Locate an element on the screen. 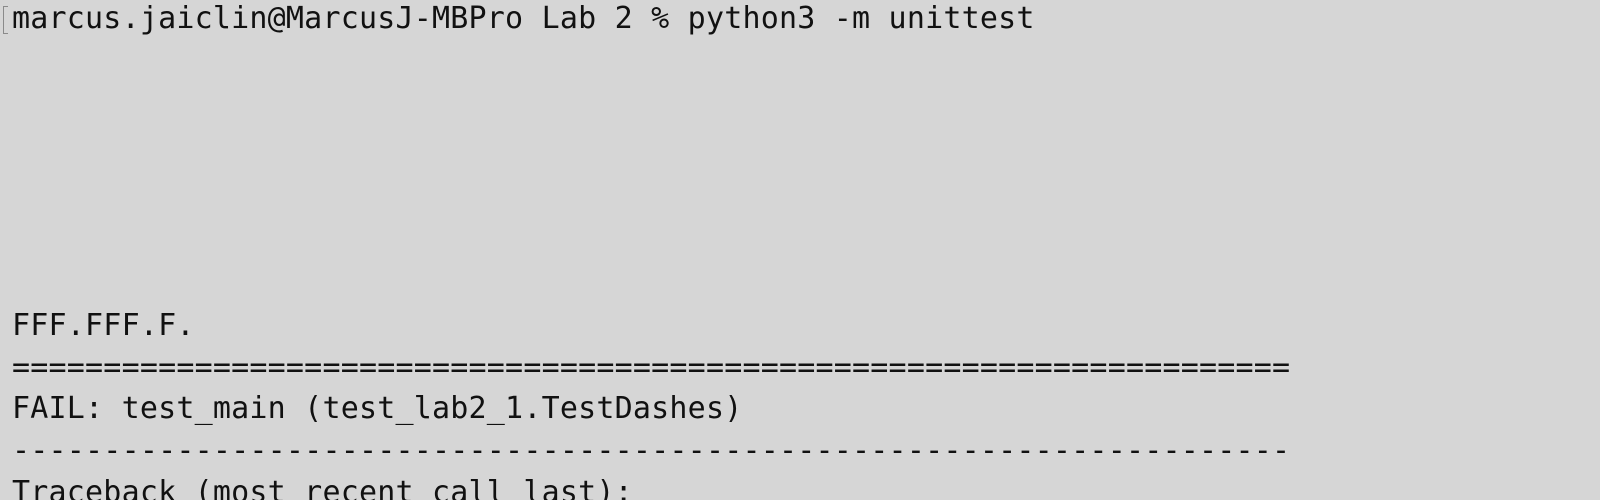  fail-heading: FAIL: test_main (test_lab2_1.TestDashes) is located at coordinates (377, 408).